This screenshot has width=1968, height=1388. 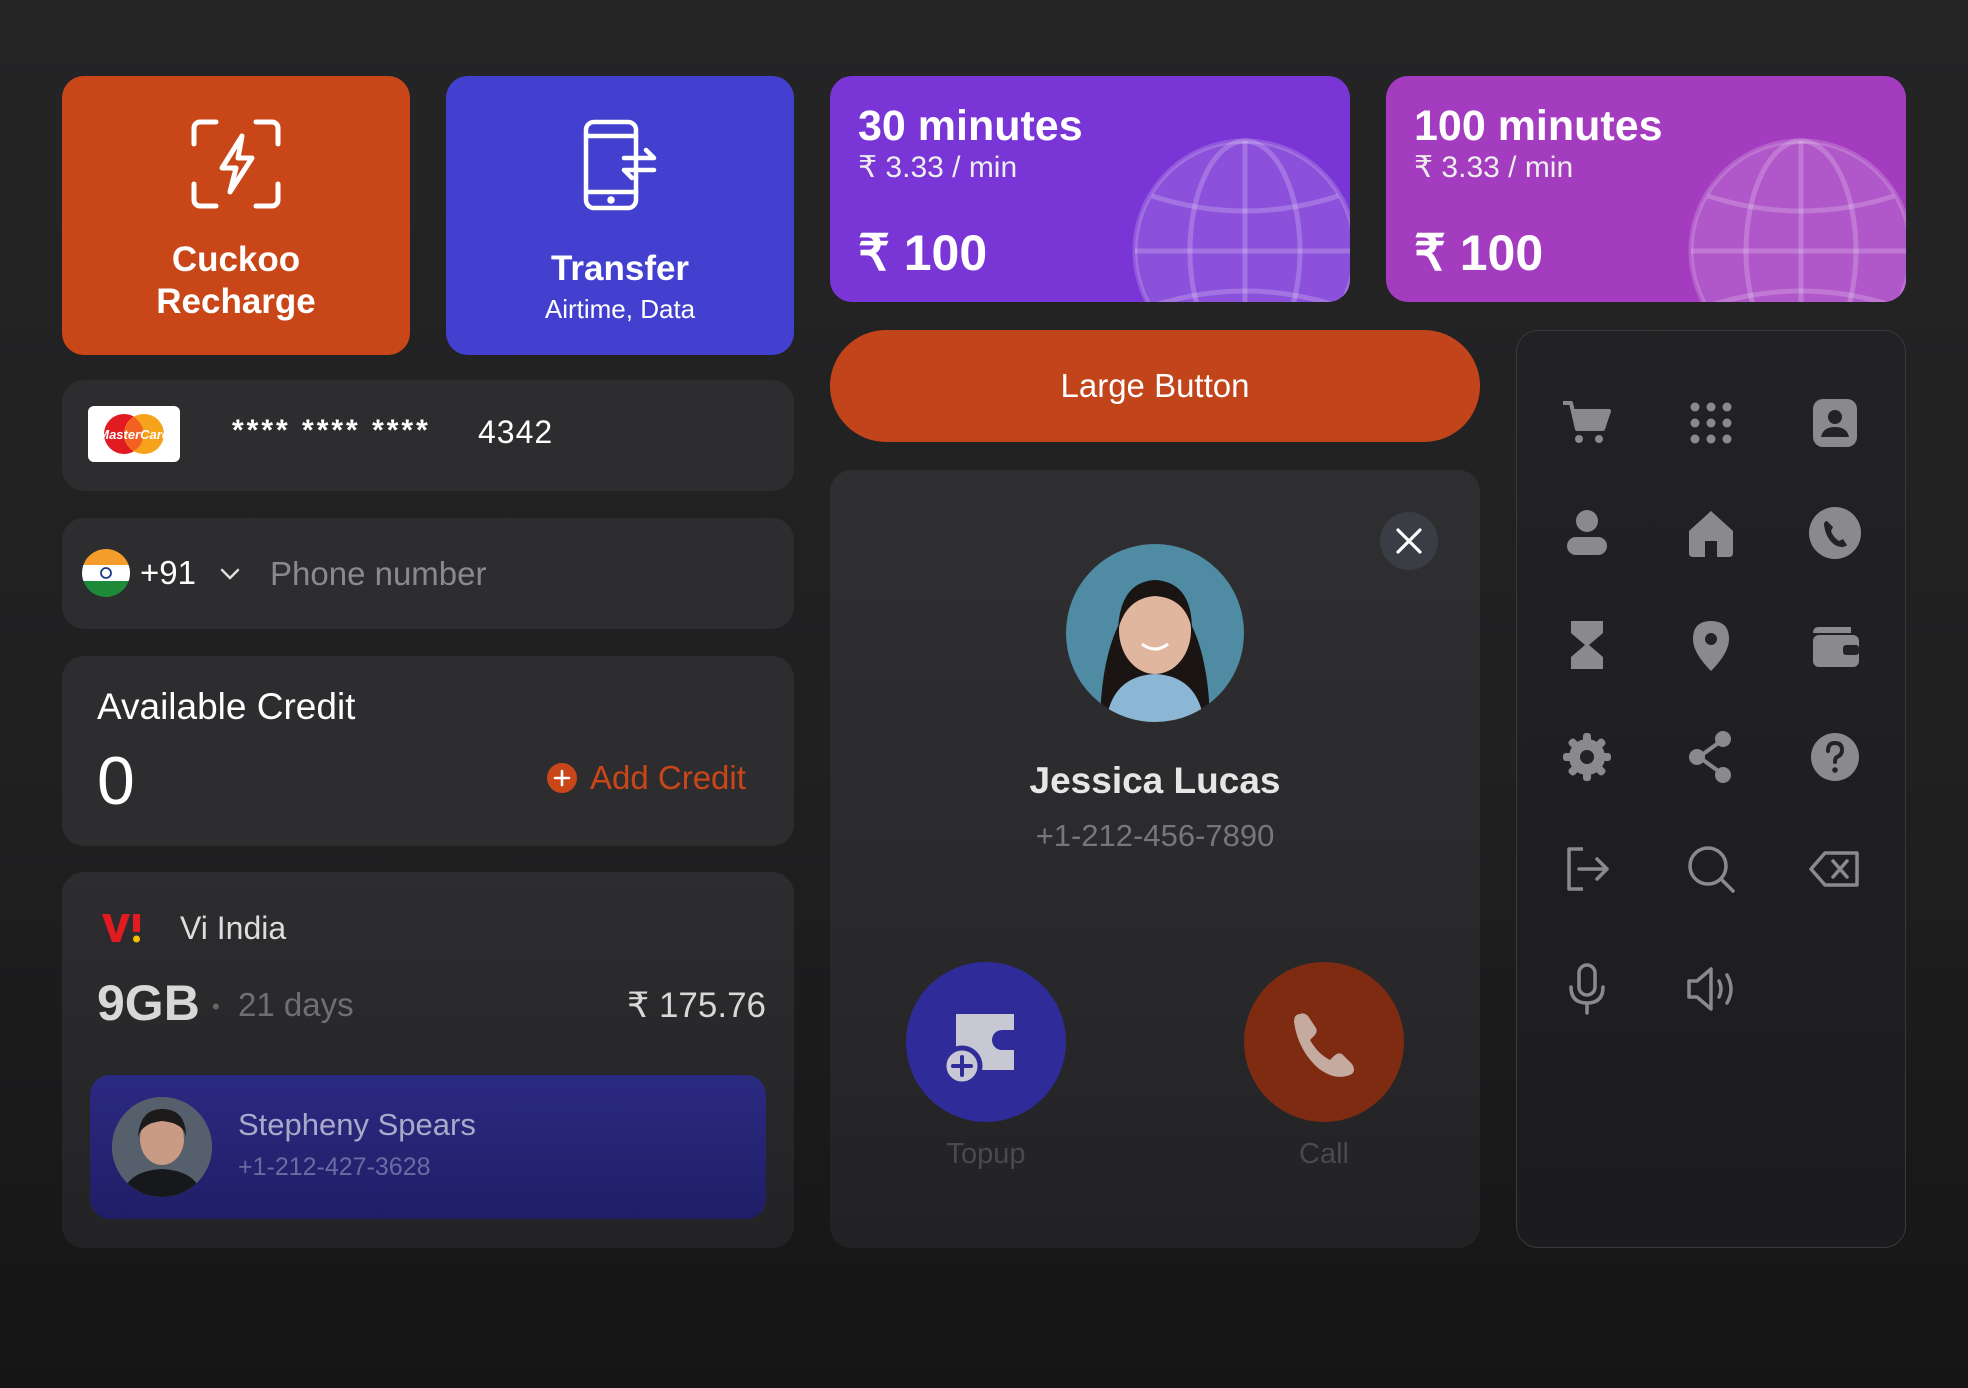 What do you see at coordinates (620, 215) in the screenshot?
I see `transfer-tile: Transfer Airtime, Data` at bounding box center [620, 215].